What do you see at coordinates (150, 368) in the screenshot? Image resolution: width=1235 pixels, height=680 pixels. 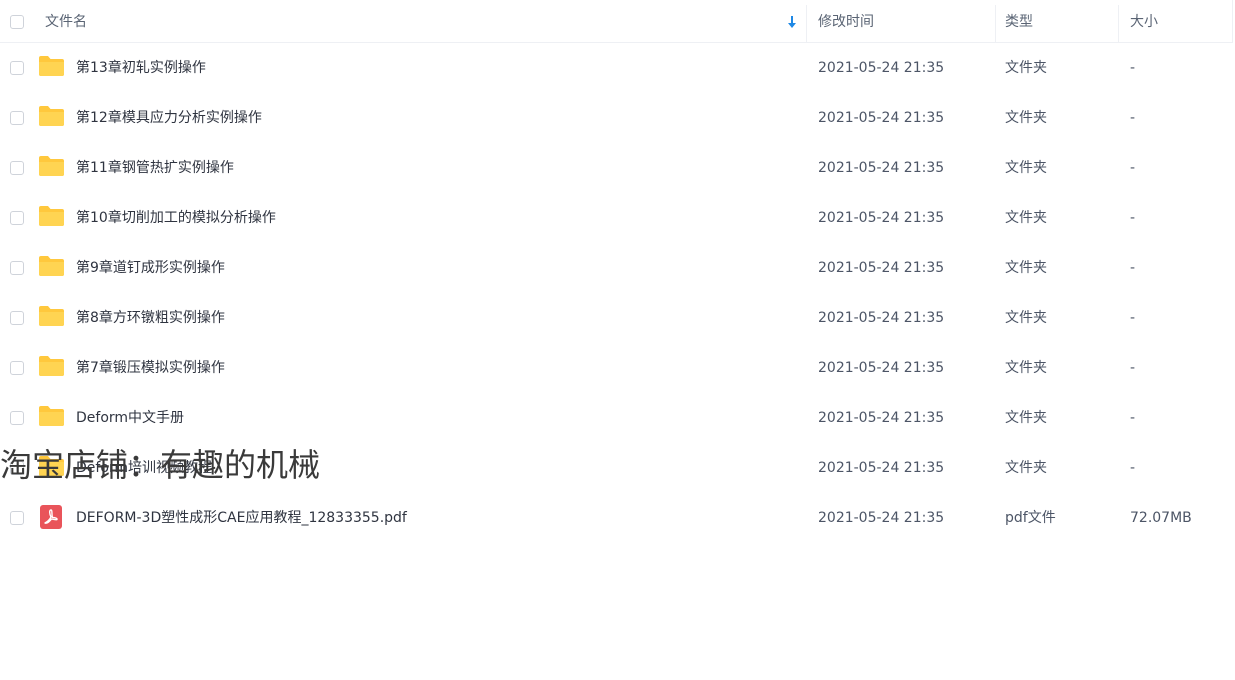 I see `file-name: 第7章锻压模拟实例操作` at bounding box center [150, 368].